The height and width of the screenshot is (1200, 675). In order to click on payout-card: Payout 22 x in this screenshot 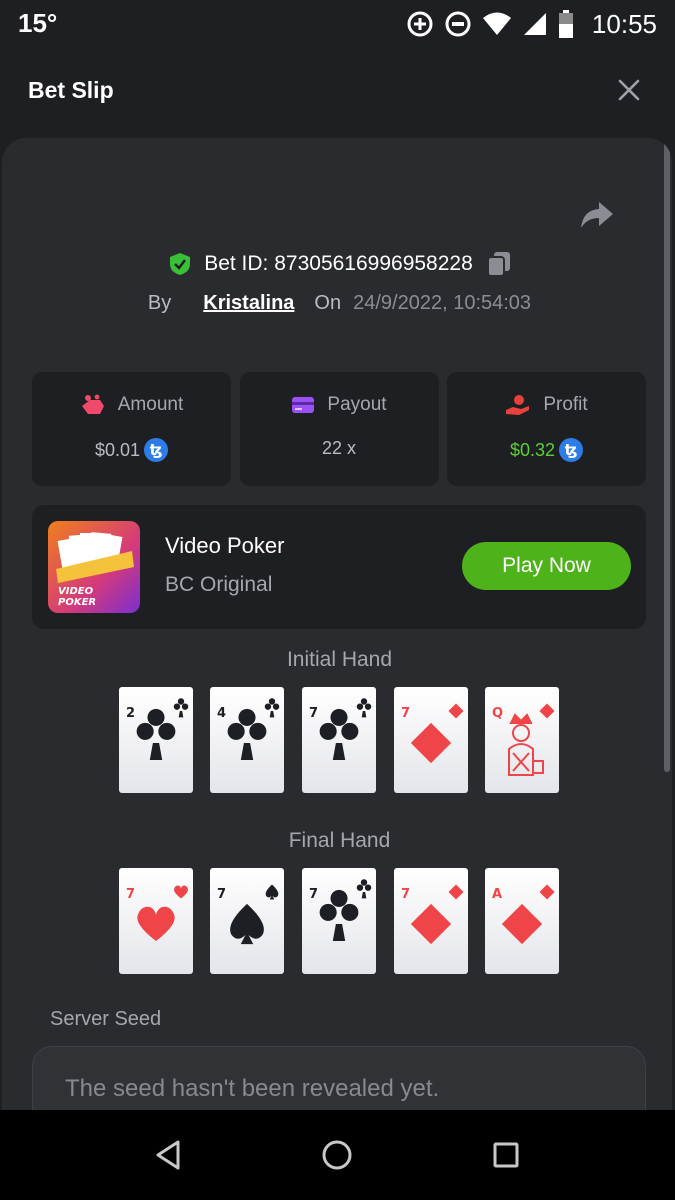, I will do `click(339, 429)`.